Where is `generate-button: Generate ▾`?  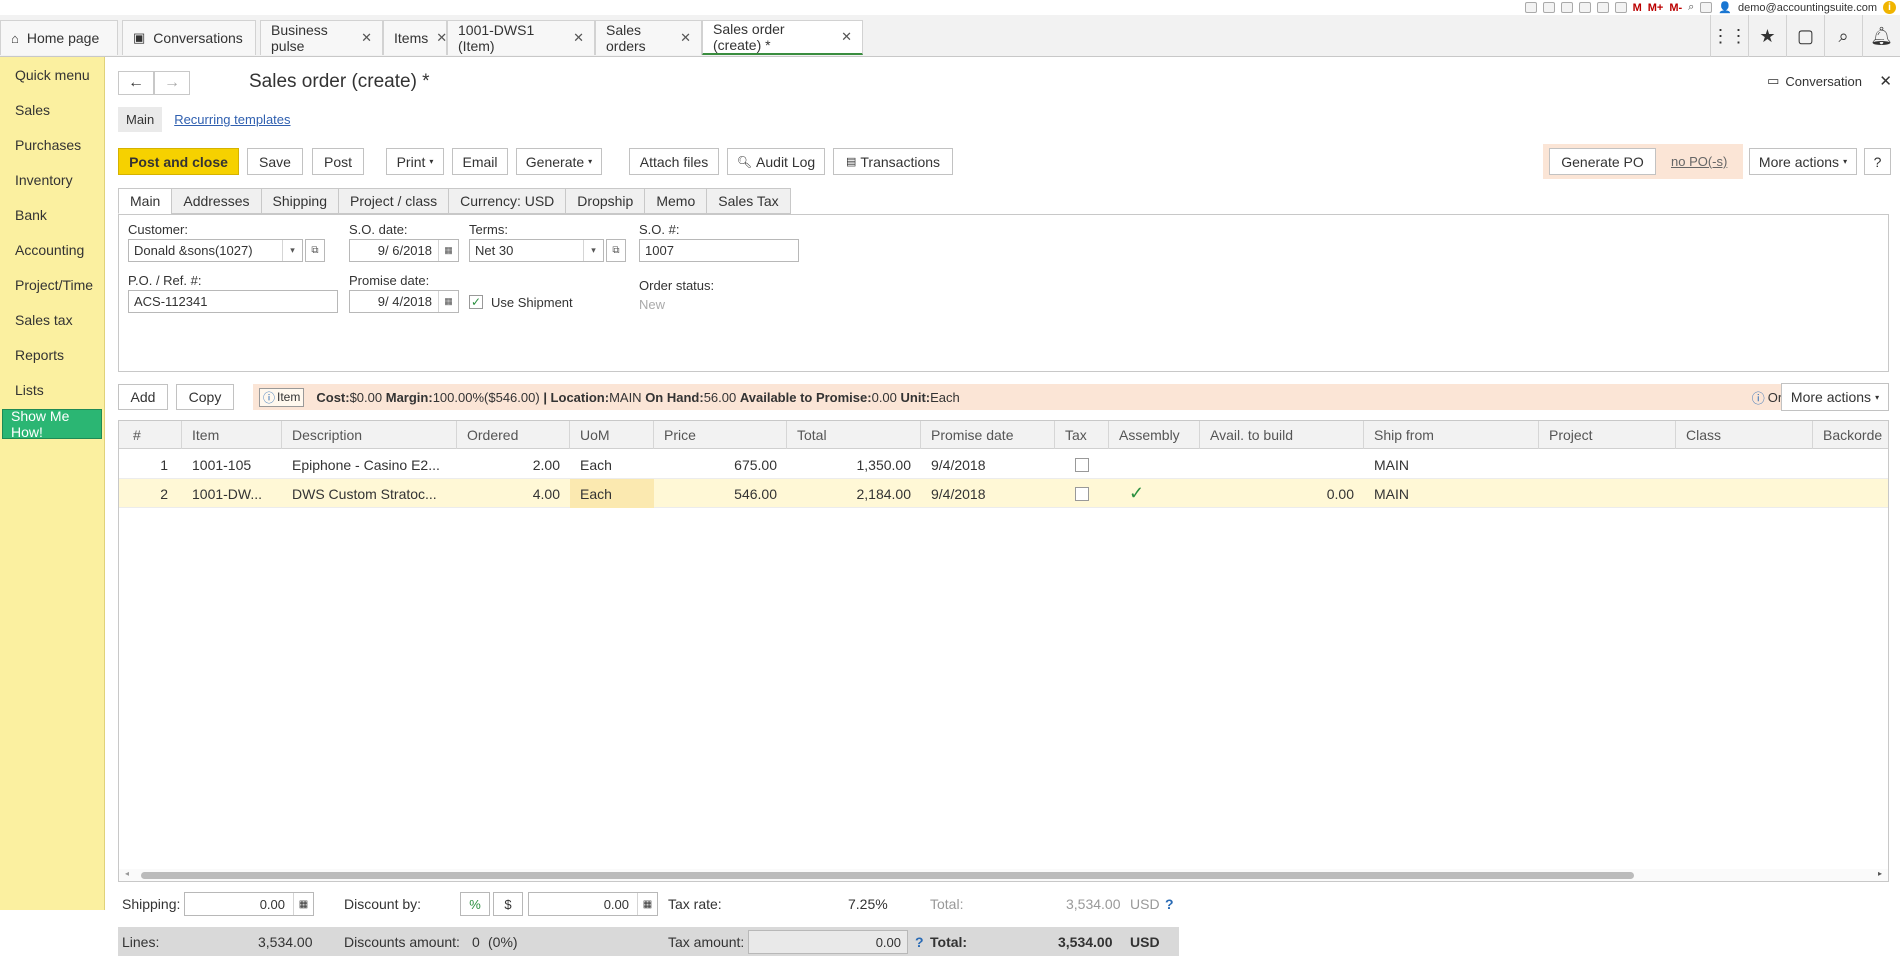 generate-button: Generate ▾ is located at coordinates (559, 161).